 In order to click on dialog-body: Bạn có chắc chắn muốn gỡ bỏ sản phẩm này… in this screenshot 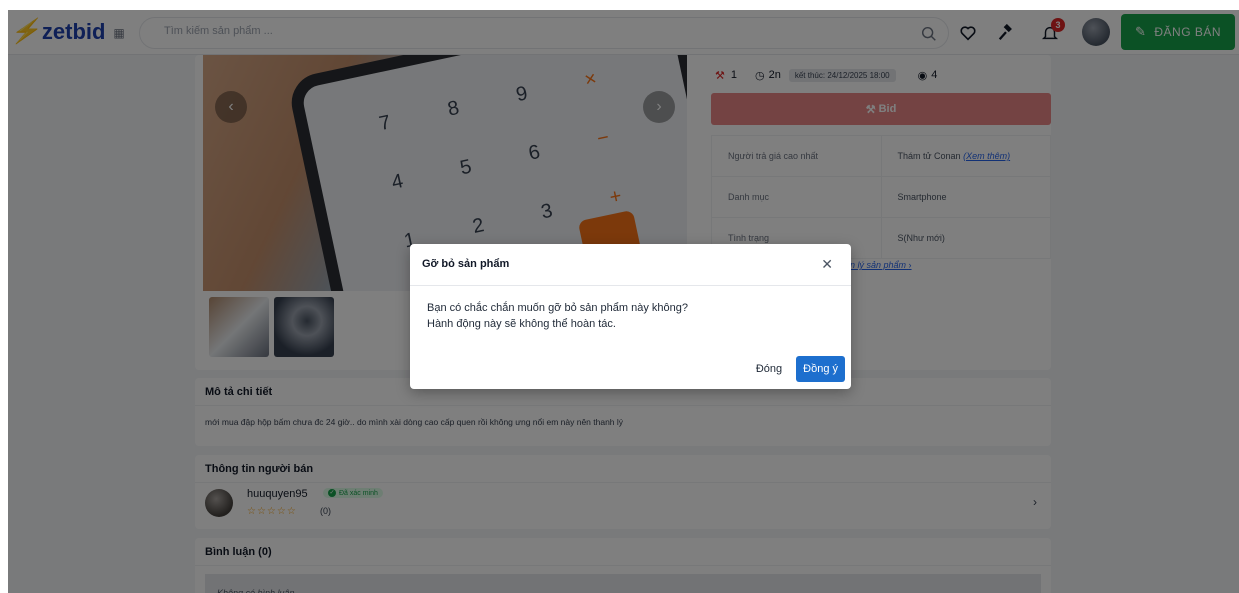, I will do `click(630, 309)`.